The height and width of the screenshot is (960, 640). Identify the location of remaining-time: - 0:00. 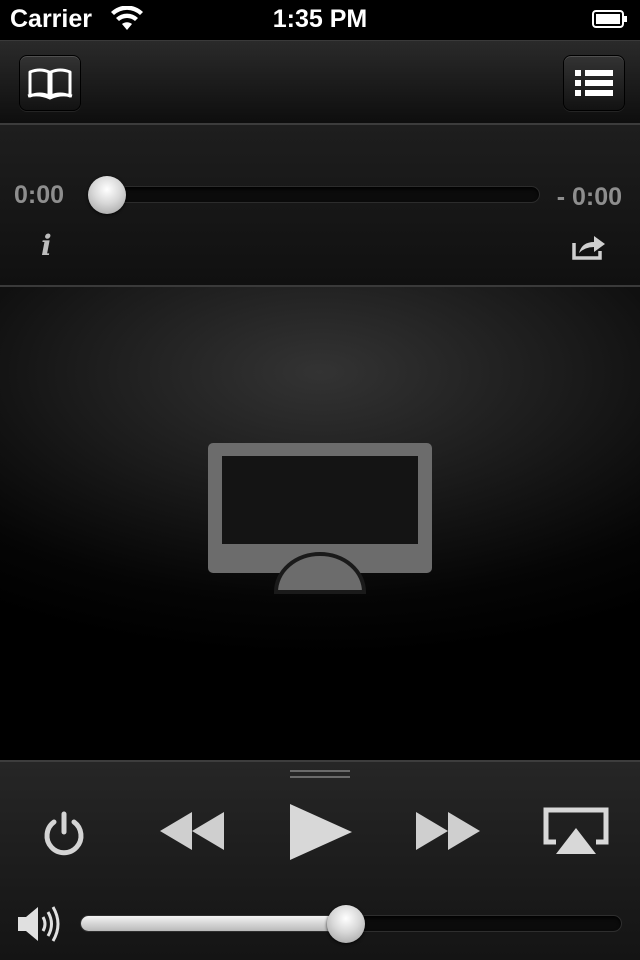
(589, 197).